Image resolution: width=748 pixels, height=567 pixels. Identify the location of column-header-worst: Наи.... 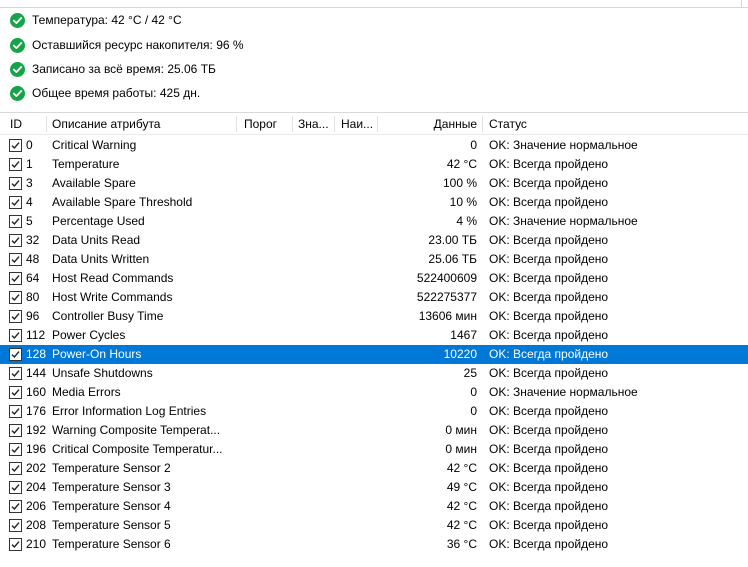
(356, 124).